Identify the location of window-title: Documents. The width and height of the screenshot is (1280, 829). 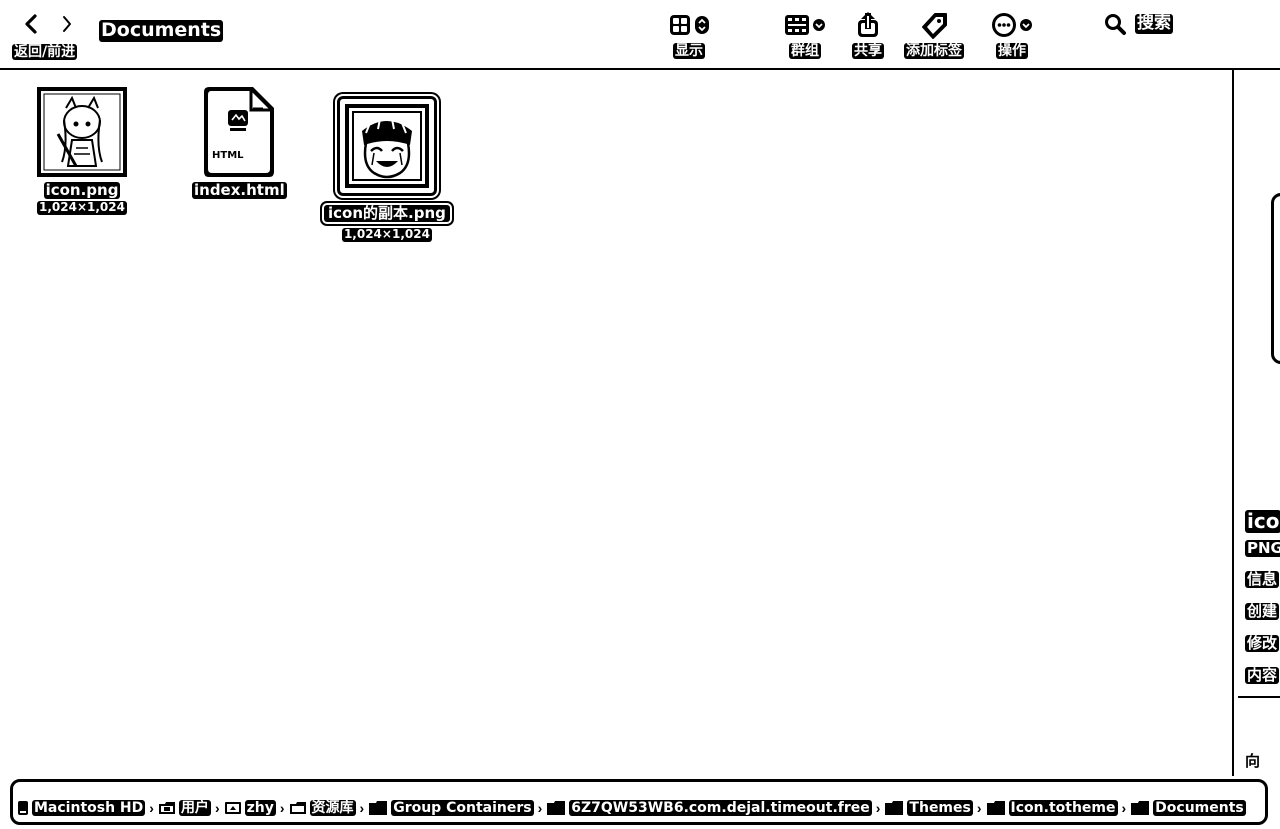
(161, 30).